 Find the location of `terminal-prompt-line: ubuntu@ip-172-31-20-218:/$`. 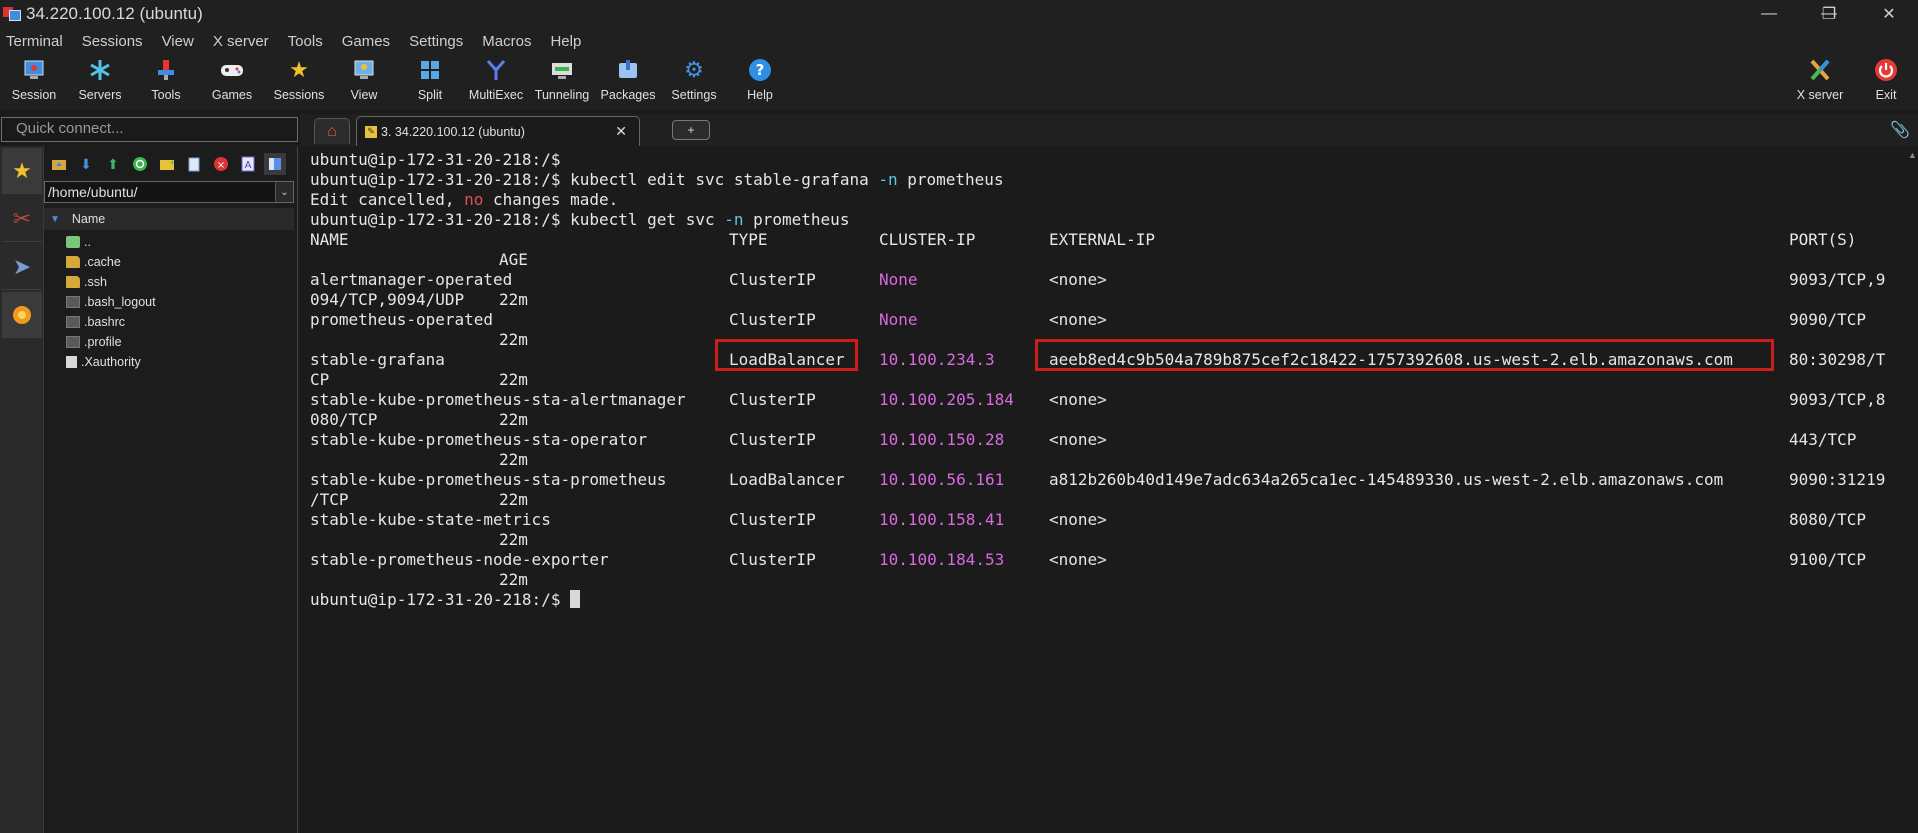

terminal-prompt-line: ubuntu@ip-172-31-20-218:/$ is located at coordinates (445, 600).